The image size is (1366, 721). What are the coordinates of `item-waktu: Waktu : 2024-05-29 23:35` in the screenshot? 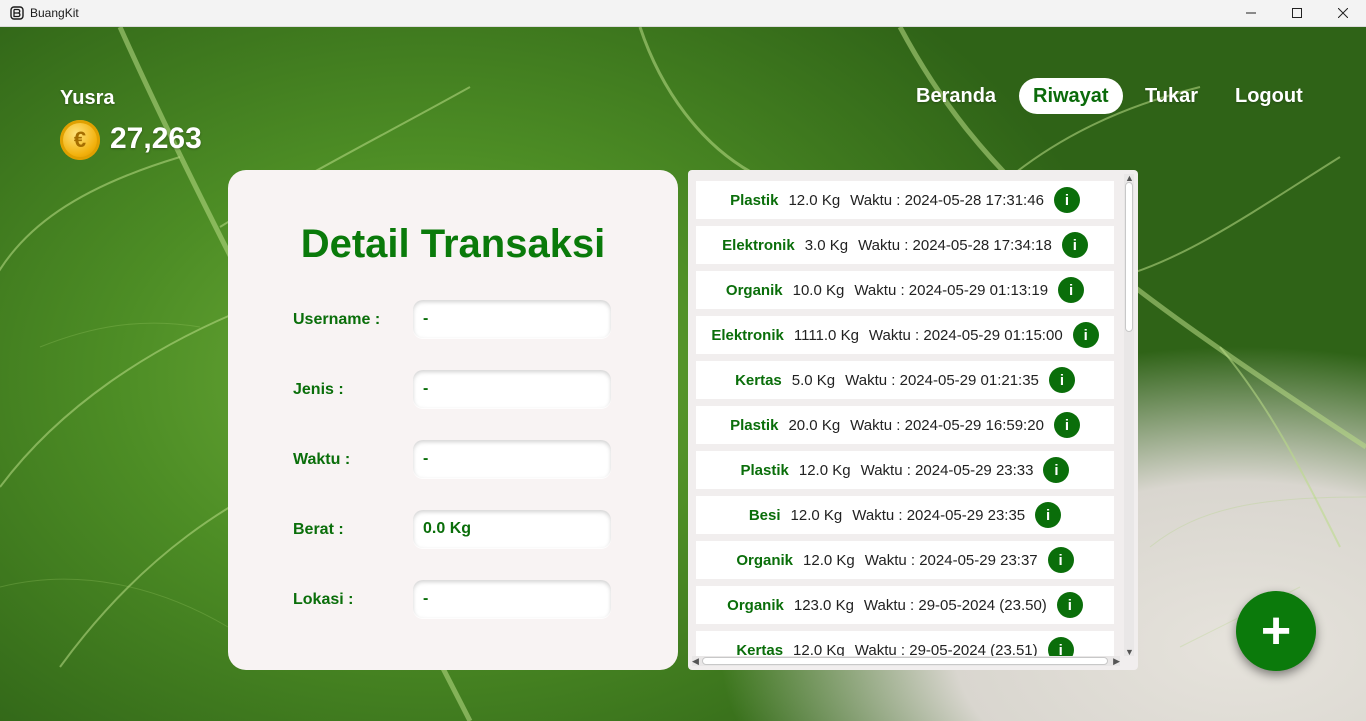 It's located at (939, 515).